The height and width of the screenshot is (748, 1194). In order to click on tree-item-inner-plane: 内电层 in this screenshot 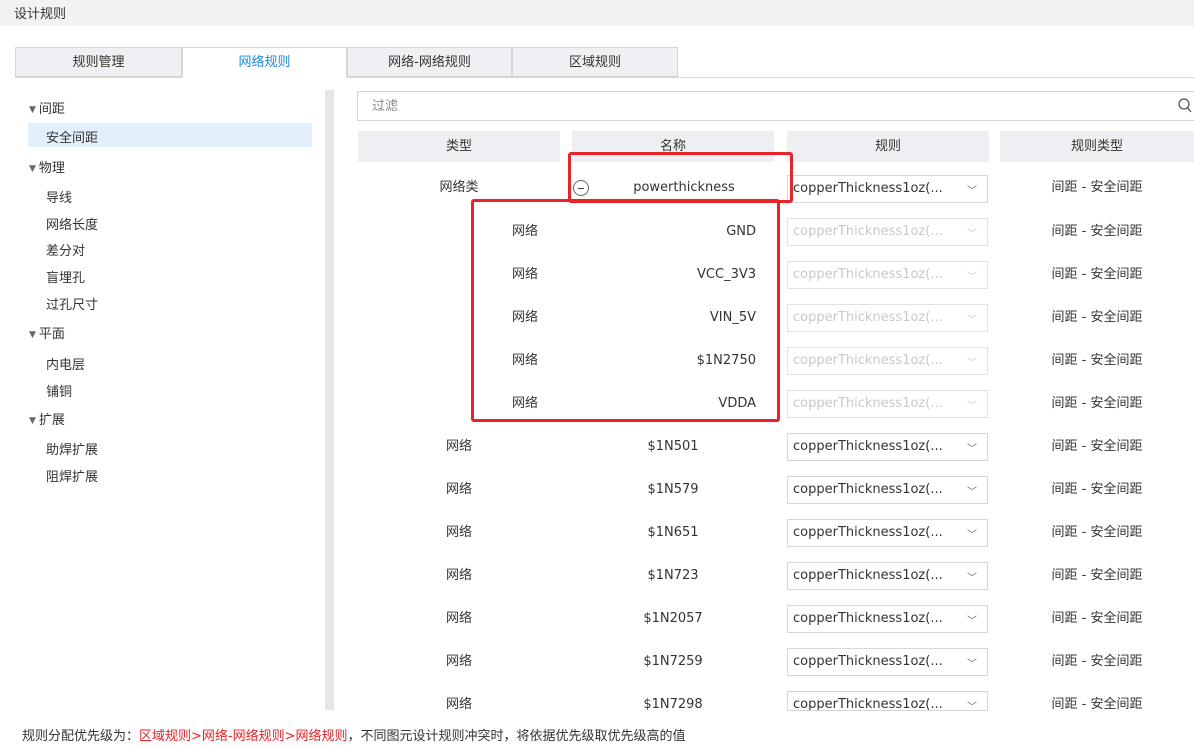, I will do `click(65, 363)`.